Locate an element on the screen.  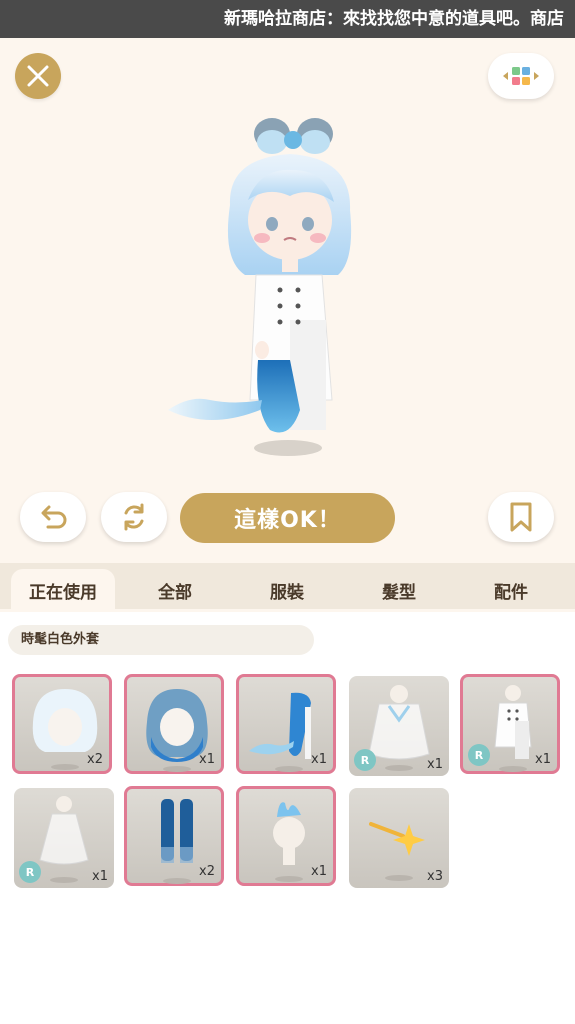
item-tile-blue-stockings: x2 is located at coordinates (174, 836).